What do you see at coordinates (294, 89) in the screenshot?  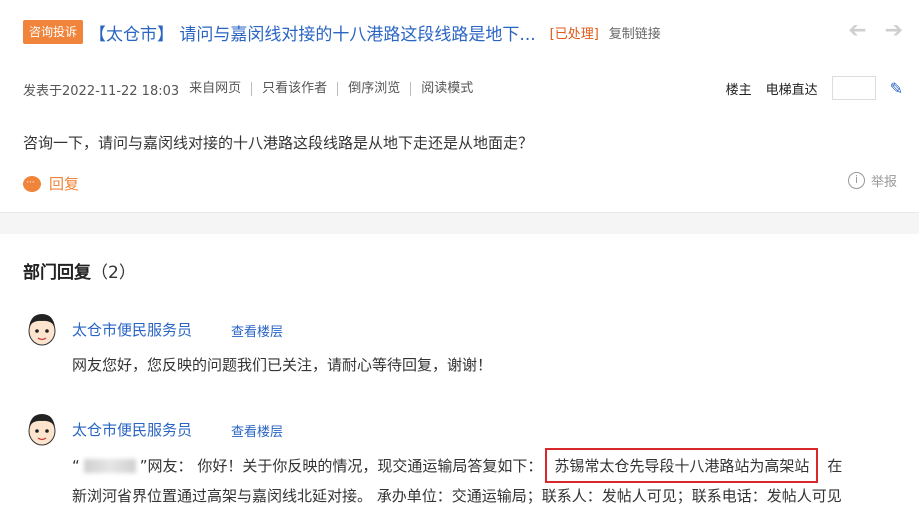 I see `author-only-link: 只看该作者` at bounding box center [294, 89].